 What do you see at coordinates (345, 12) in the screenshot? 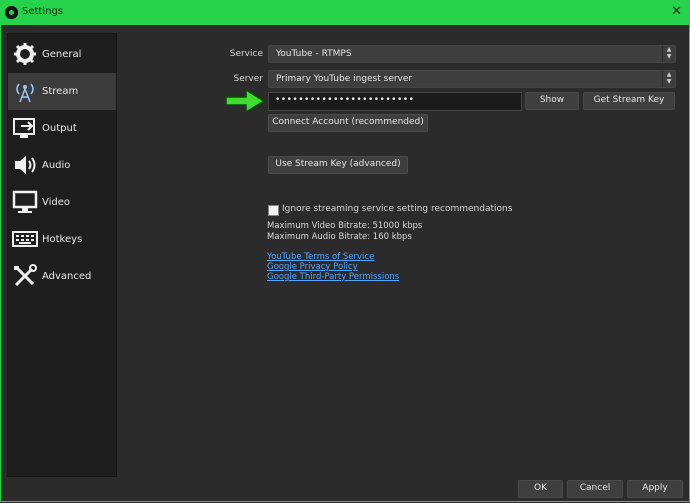
I see `title-bar: Settings ✕` at bounding box center [345, 12].